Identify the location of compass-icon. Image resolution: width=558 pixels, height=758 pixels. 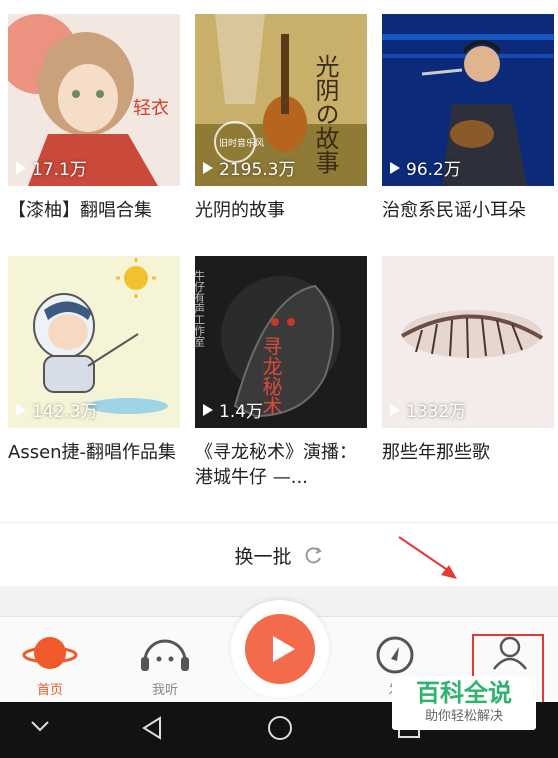
(395, 655).